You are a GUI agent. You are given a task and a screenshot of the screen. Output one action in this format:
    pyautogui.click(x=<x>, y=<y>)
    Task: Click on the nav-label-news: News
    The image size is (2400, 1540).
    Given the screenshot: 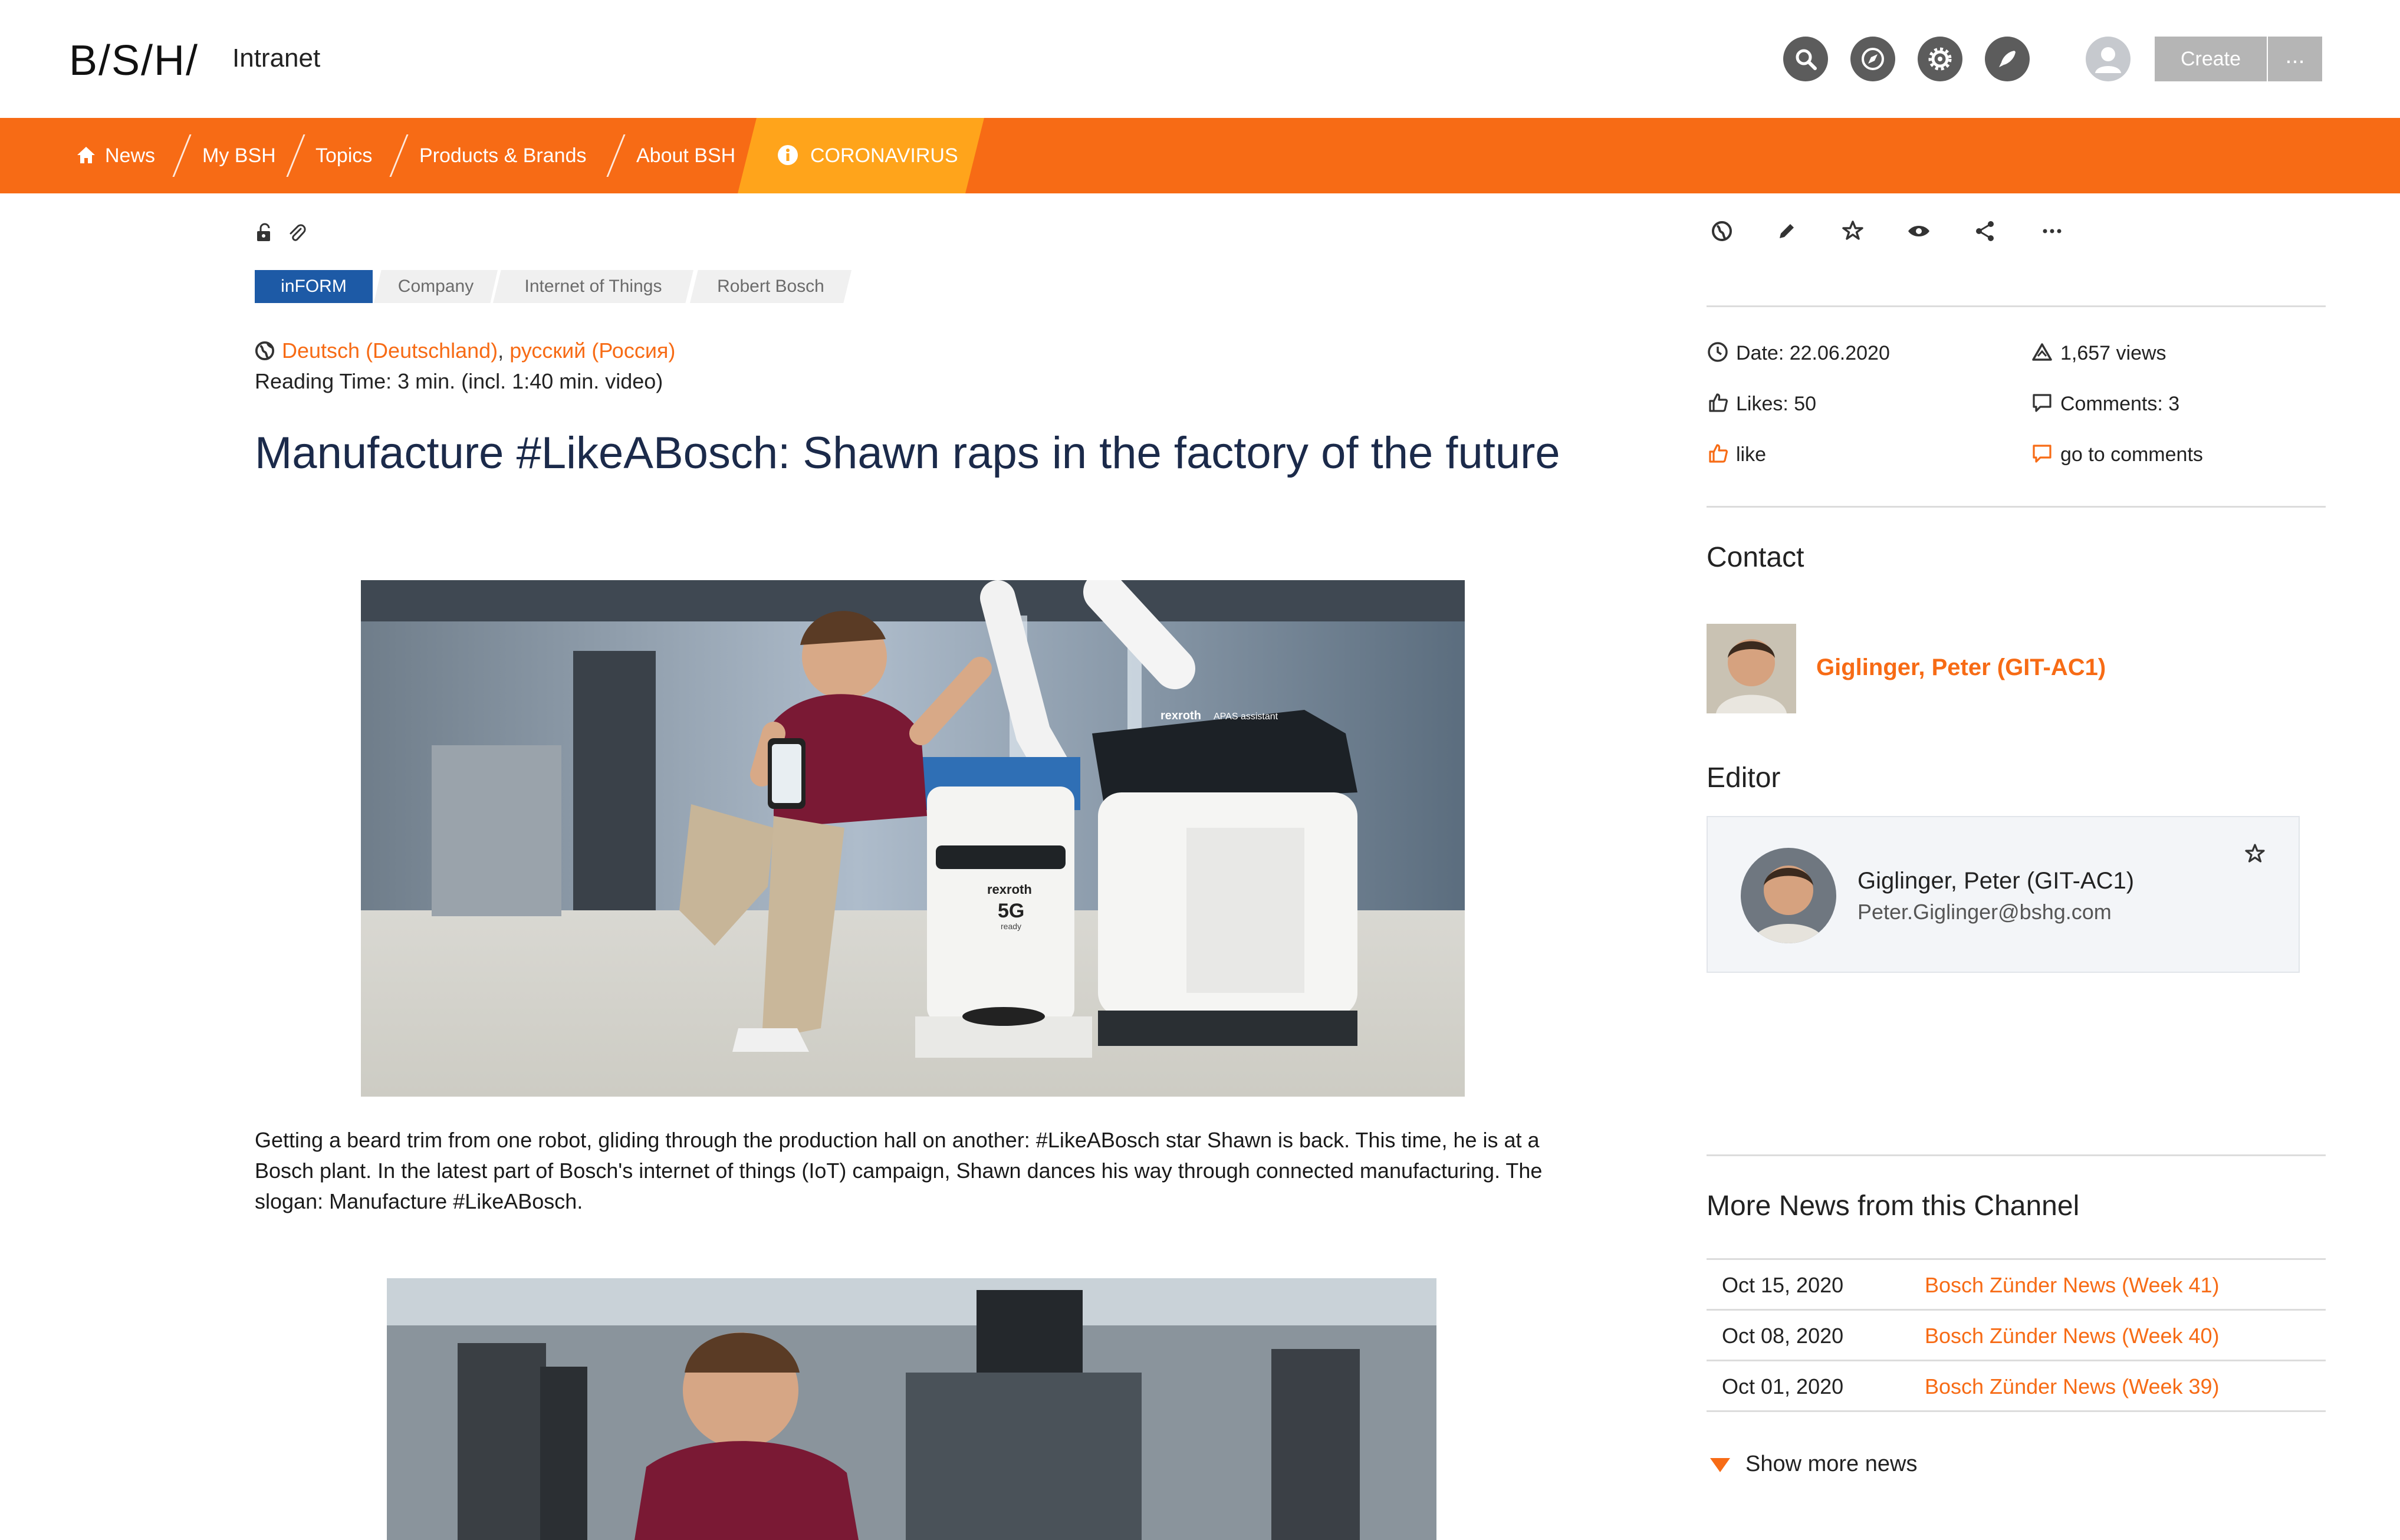 What is the action you would take?
    pyautogui.click(x=130, y=155)
    